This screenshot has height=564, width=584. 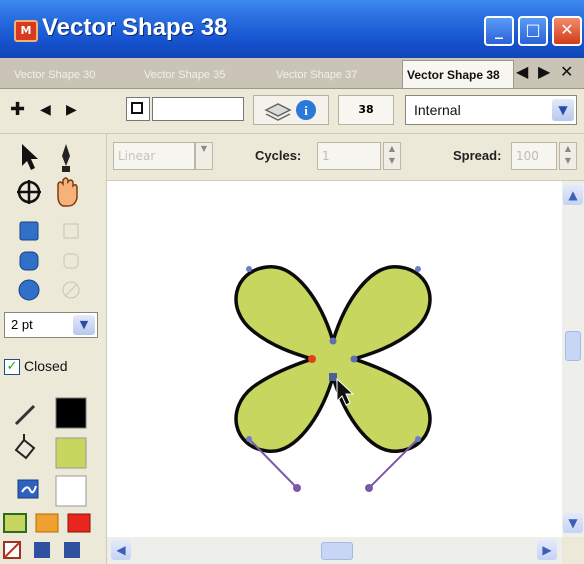 I want to click on cycles-spinner: ▲ ▼, so click(x=392, y=156).